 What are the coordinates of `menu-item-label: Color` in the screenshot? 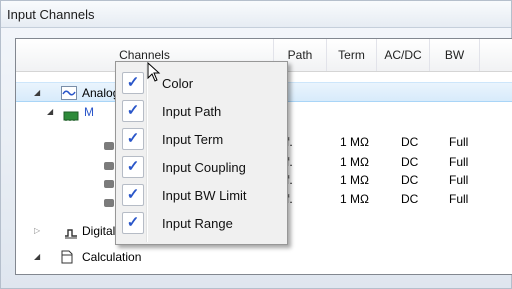 It's located at (178, 83).